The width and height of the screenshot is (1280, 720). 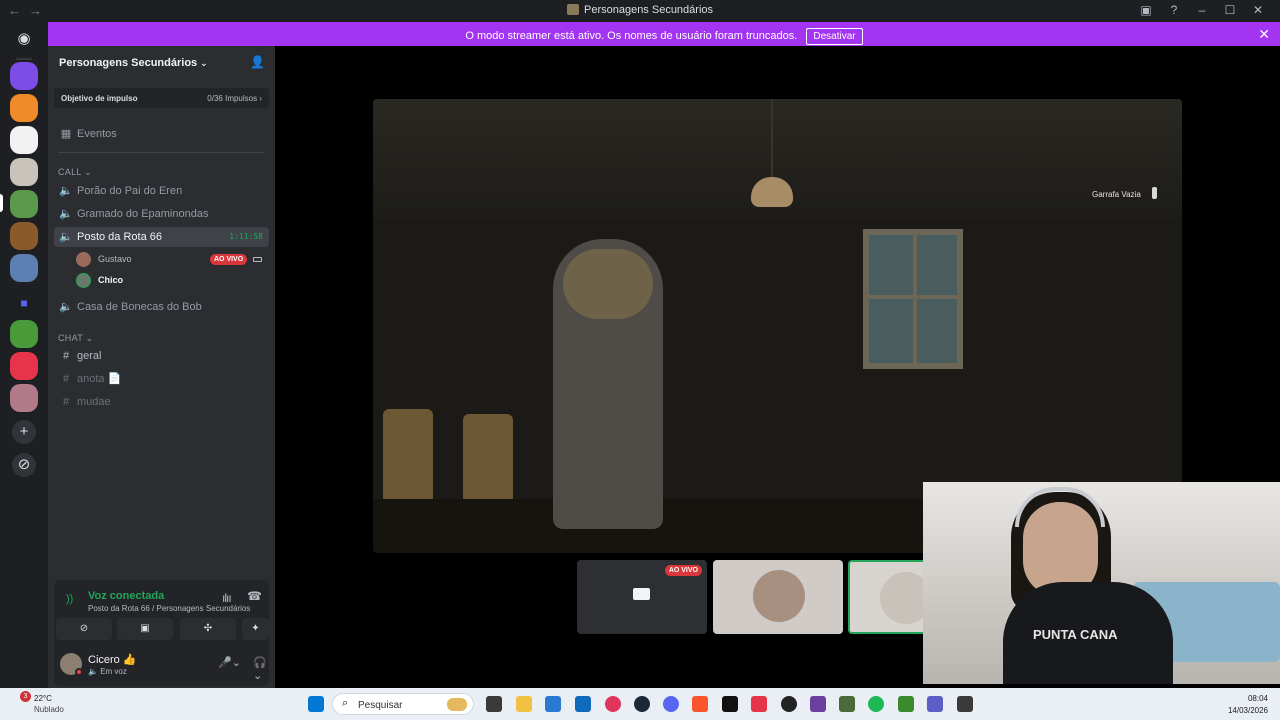 I want to click on rail-separator, so click(x=24, y=59).